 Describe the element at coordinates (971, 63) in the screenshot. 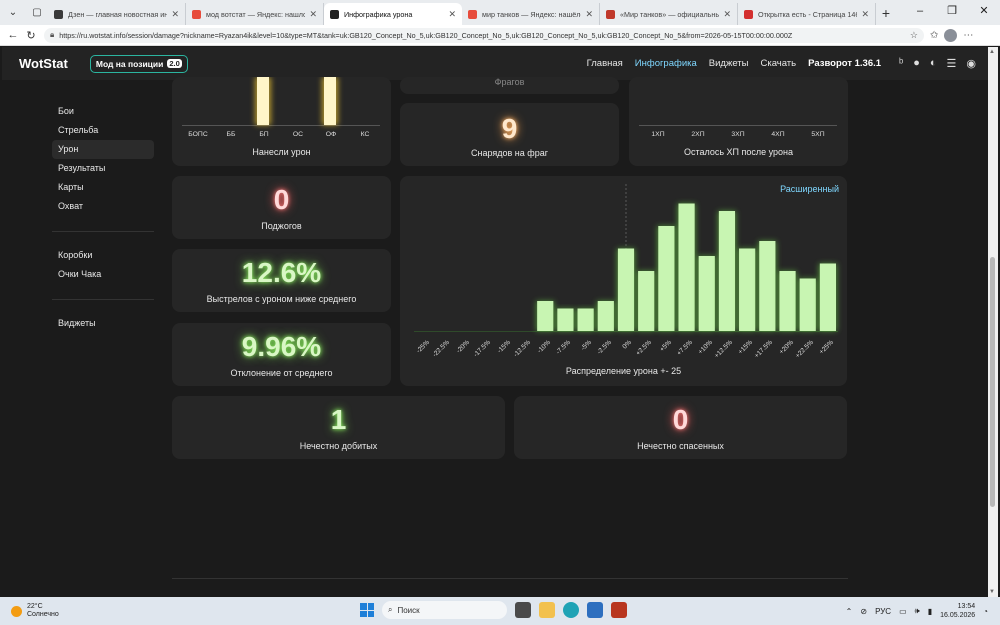

I see `github-icon: ◉` at that location.